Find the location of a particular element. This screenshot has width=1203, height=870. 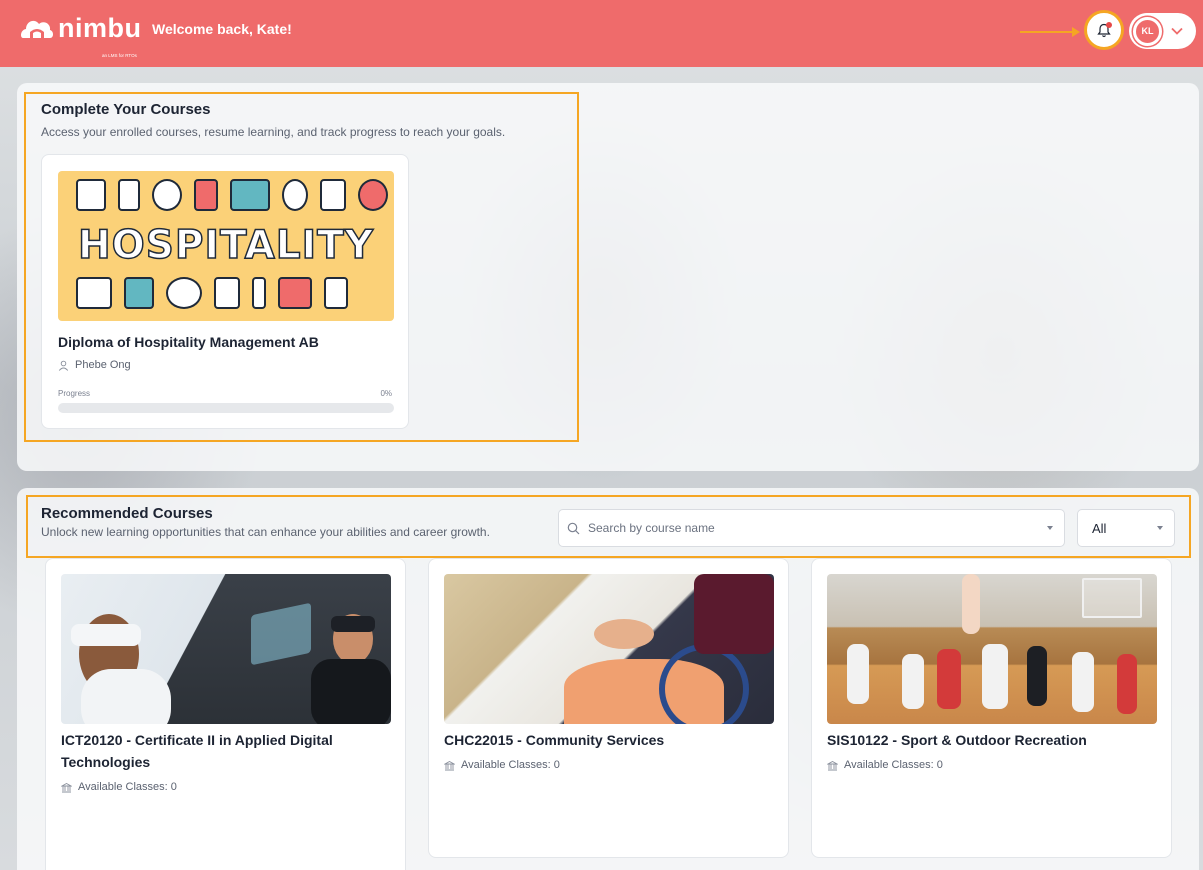

suitcase-icon is located at coordinates (206, 195).